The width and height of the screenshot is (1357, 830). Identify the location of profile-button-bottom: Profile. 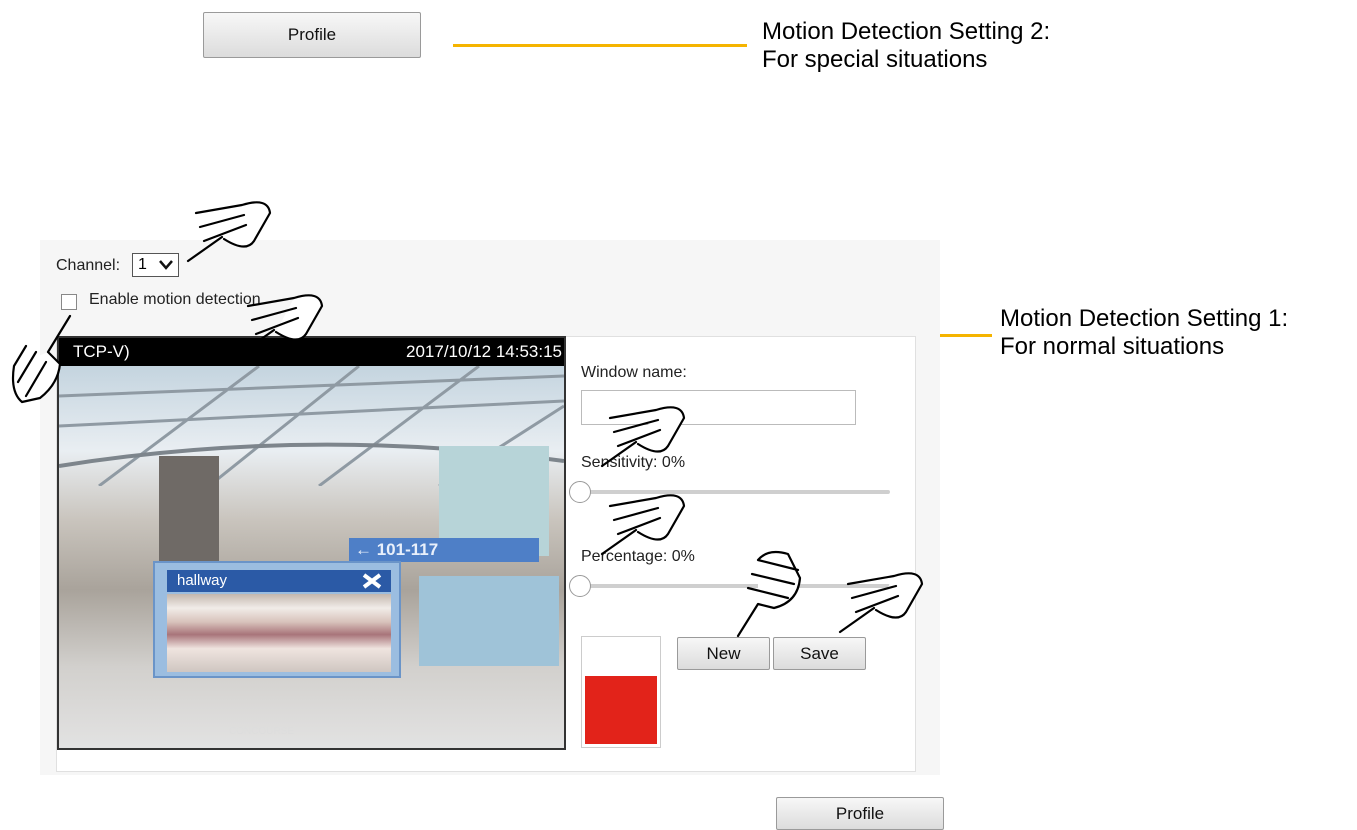
(860, 813).